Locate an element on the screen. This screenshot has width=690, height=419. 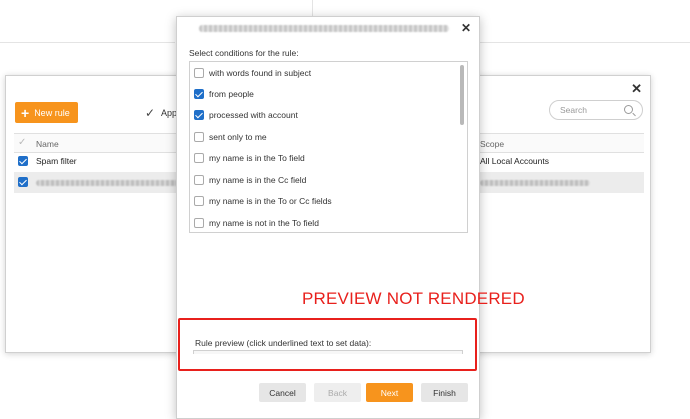
search-input: Search is located at coordinates (596, 110).